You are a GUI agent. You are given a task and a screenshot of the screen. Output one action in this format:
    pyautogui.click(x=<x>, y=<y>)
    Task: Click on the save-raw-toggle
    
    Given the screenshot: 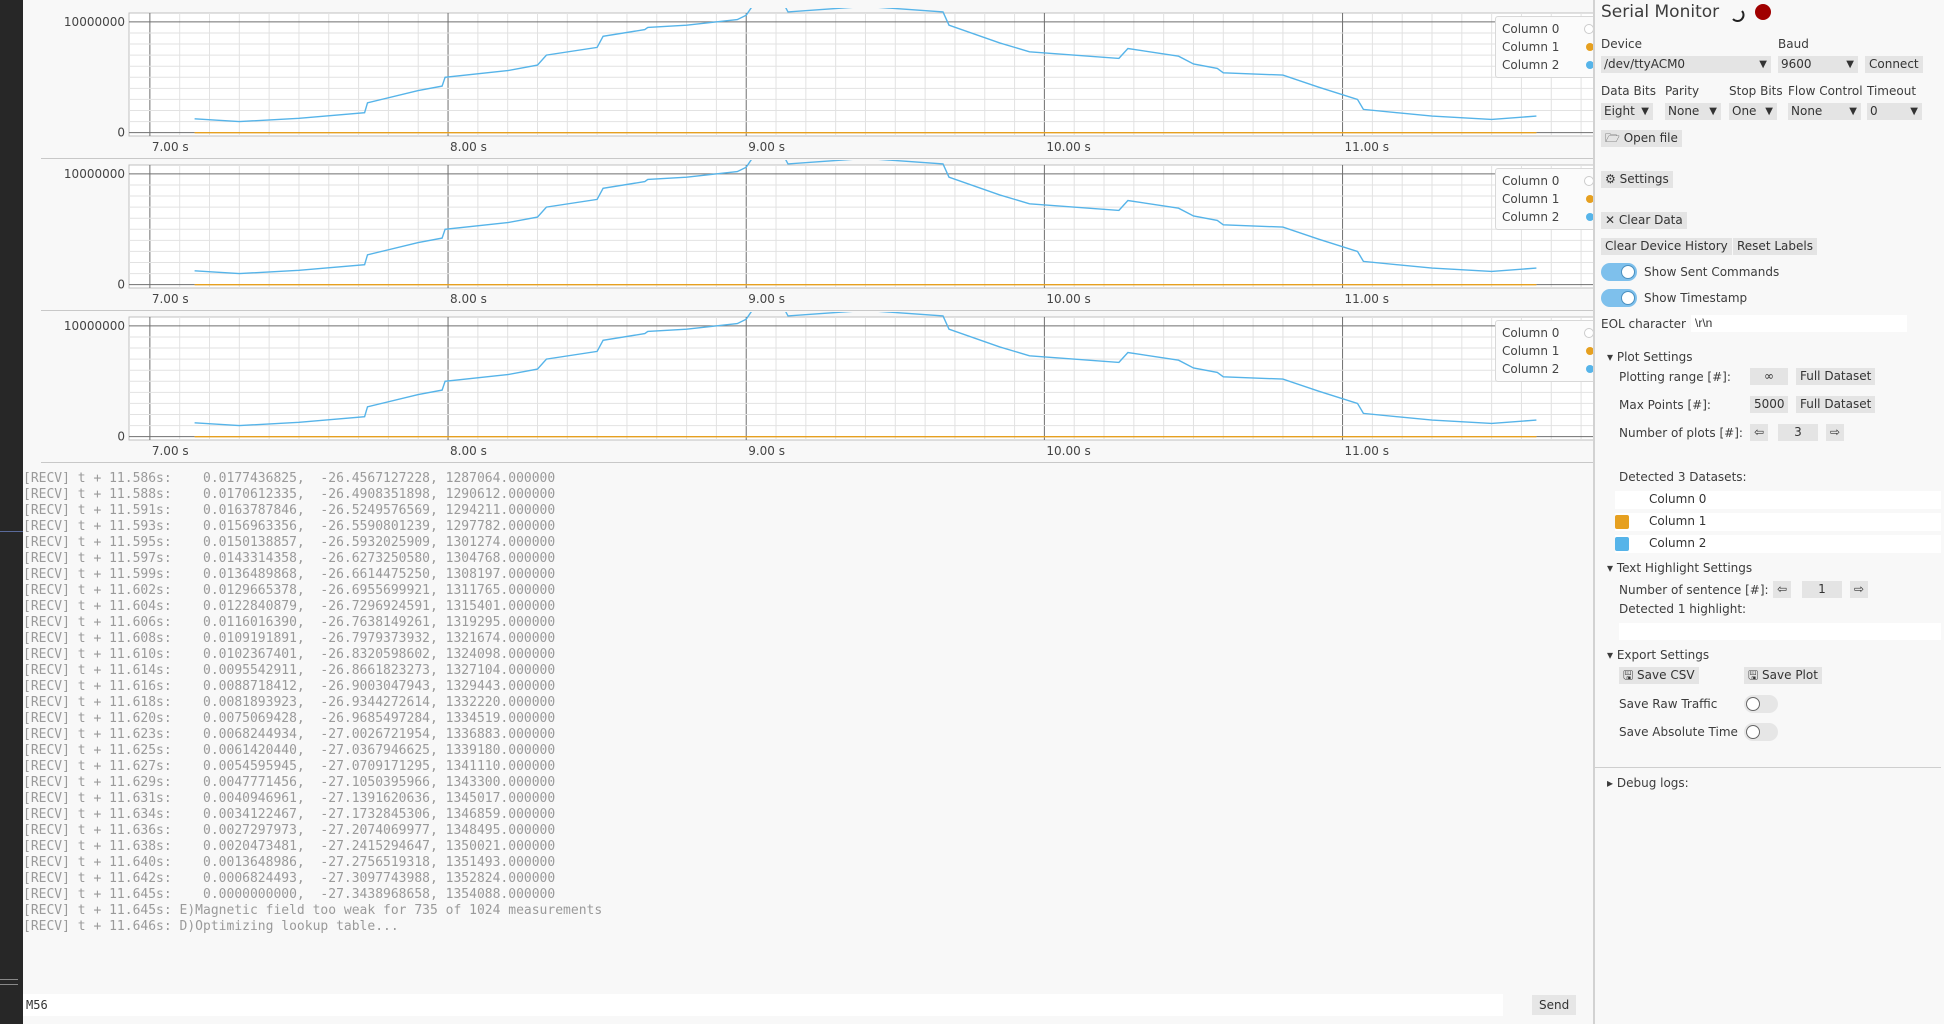 What is the action you would take?
    pyautogui.click(x=1761, y=704)
    